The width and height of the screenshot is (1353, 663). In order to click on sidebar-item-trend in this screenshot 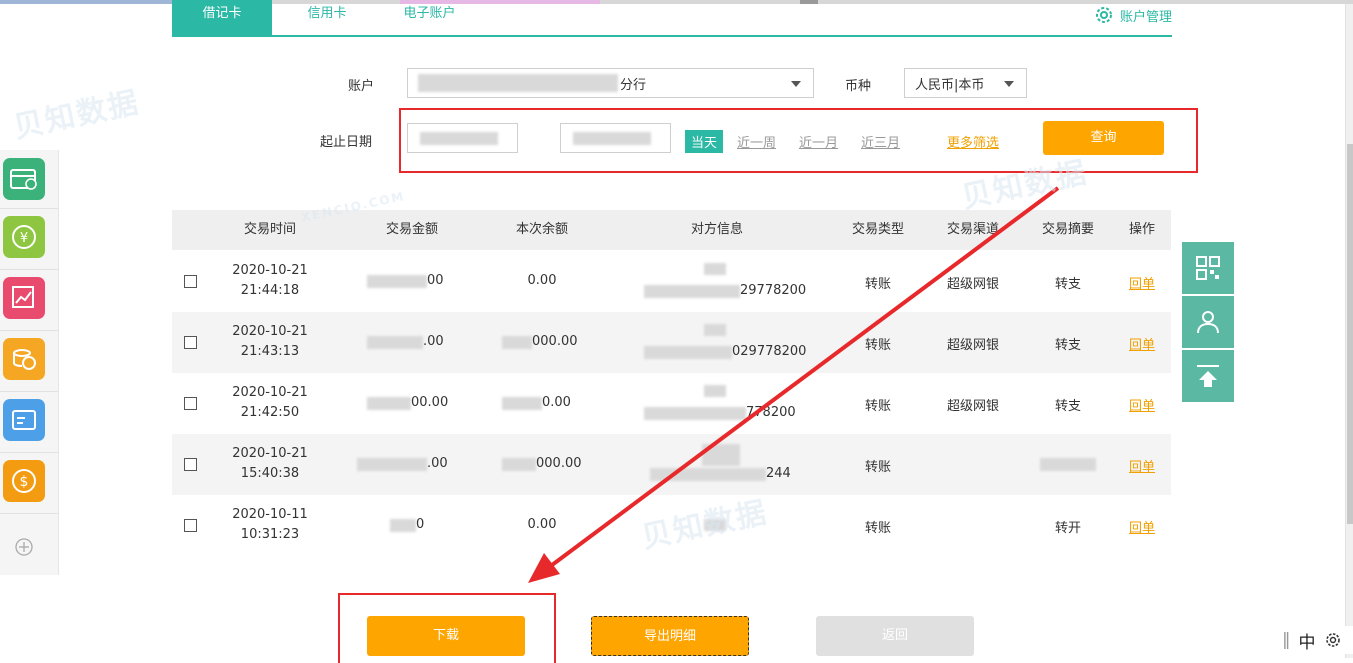, I will do `click(24, 298)`.